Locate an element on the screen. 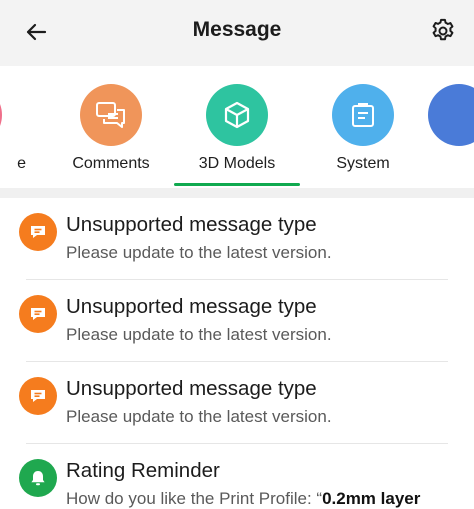 The width and height of the screenshot is (474, 509). settings-button is located at coordinates (443, 31).